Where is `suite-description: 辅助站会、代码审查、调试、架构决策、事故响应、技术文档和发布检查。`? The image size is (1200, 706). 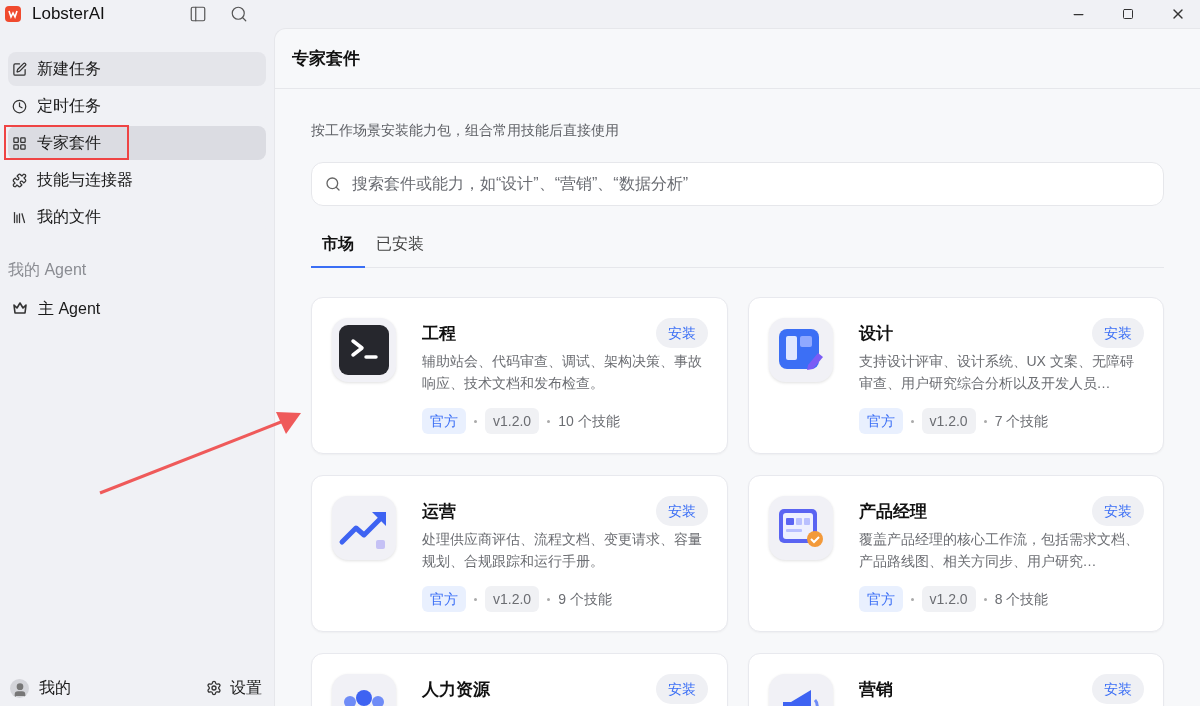 suite-description: 辅助站会、代码审查、调试、架构决策、事故响应、技术文档和发布检查。 is located at coordinates (562, 372).